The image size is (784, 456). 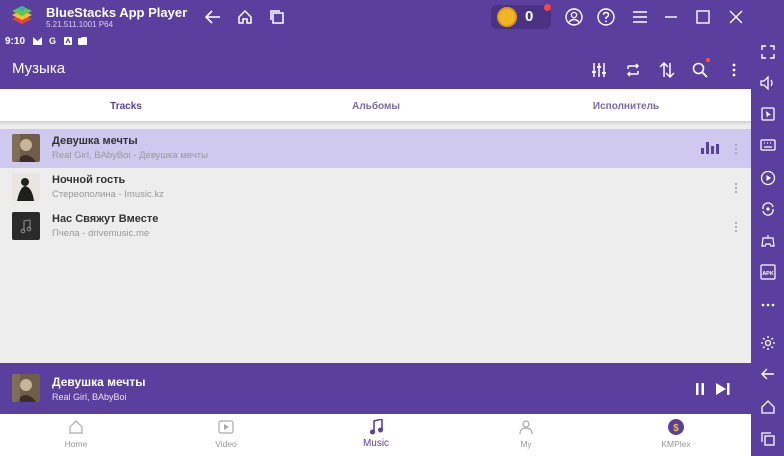 What do you see at coordinates (108, 194) in the screenshot?
I see `track-subtitle: Стереополина - Imusic.kz` at bounding box center [108, 194].